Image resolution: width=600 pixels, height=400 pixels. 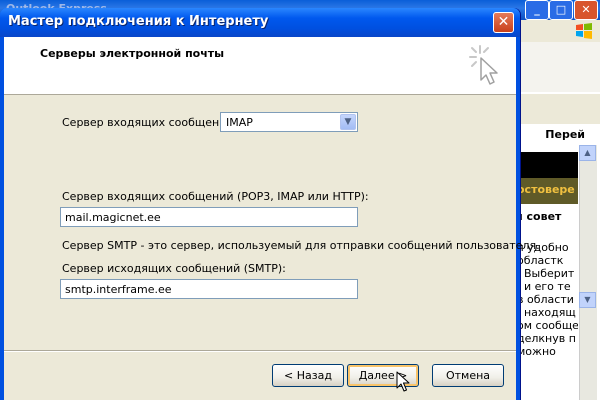 I want to click on footer-divider, so click(x=260, y=351).